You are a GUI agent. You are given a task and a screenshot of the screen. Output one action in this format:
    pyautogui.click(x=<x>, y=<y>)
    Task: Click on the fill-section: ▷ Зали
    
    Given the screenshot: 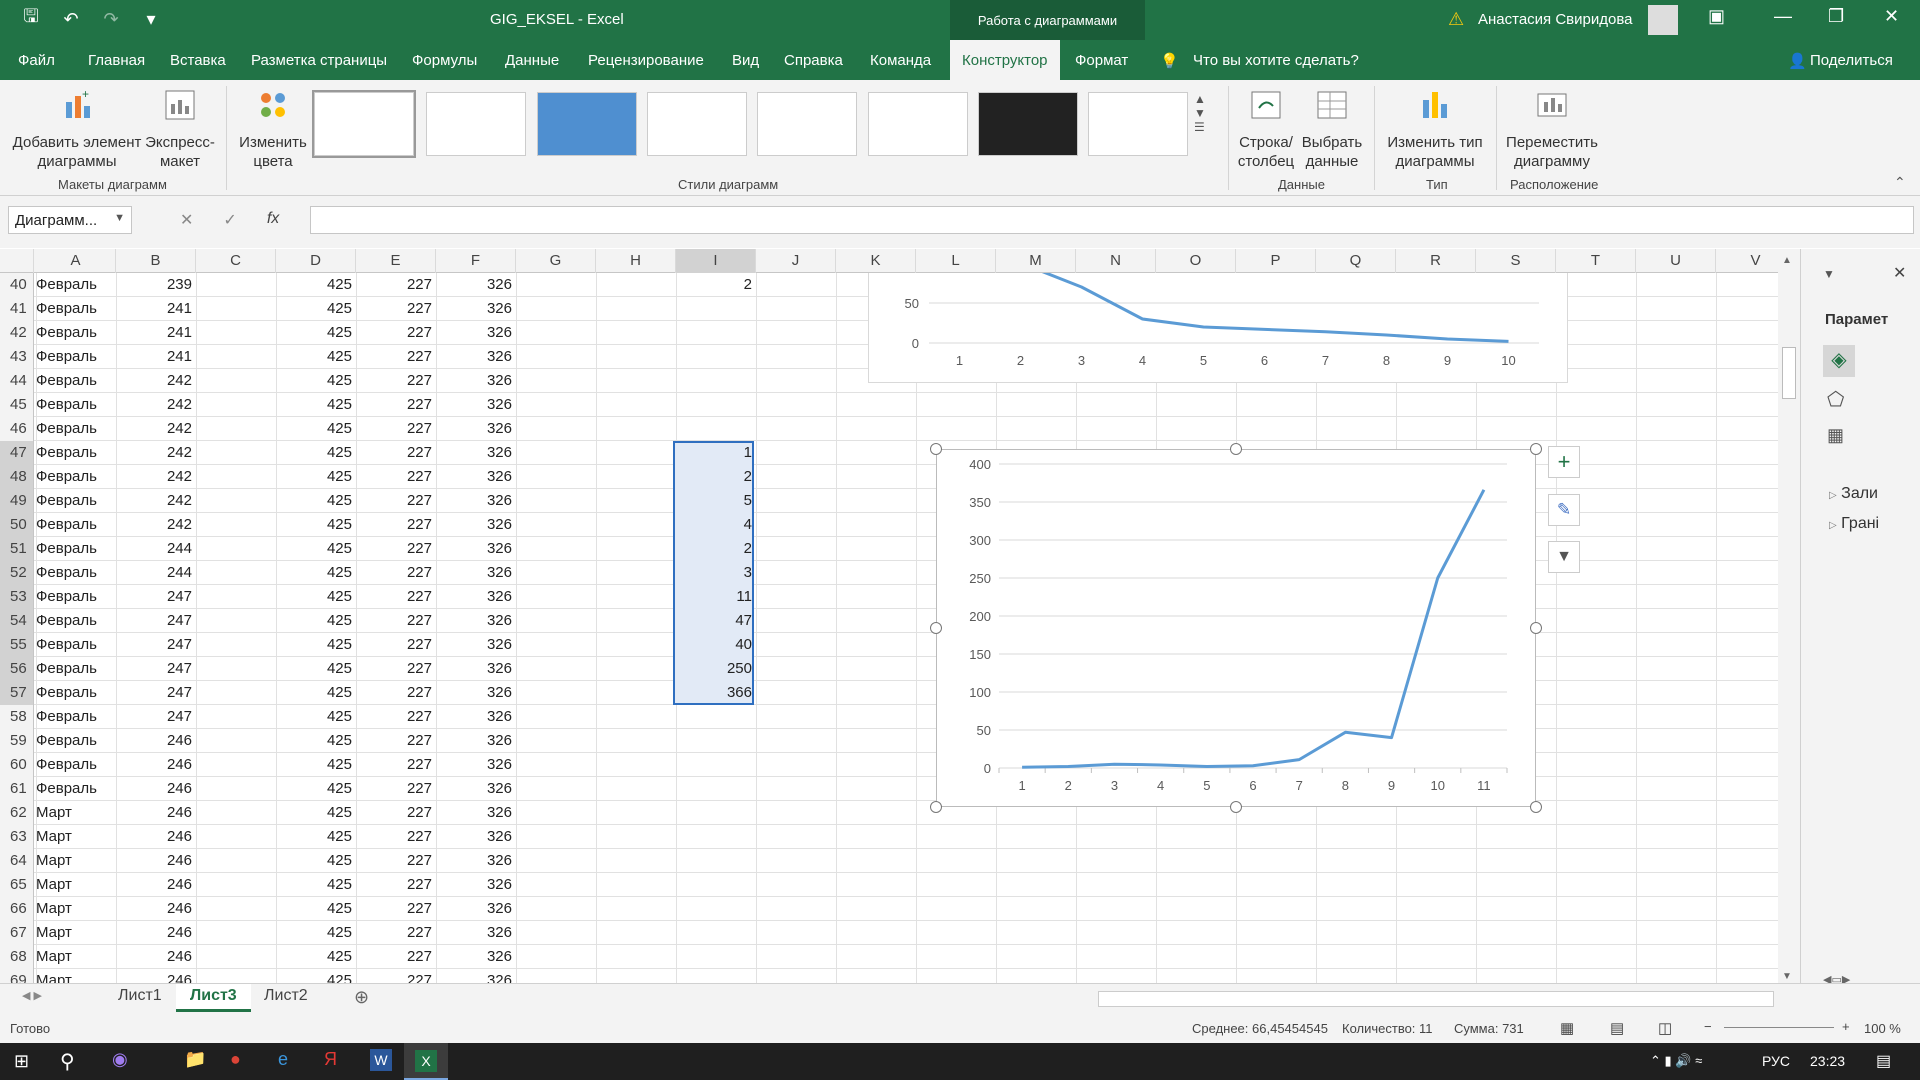 What is the action you would take?
    pyautogui.click(x=1853, y=494)
    